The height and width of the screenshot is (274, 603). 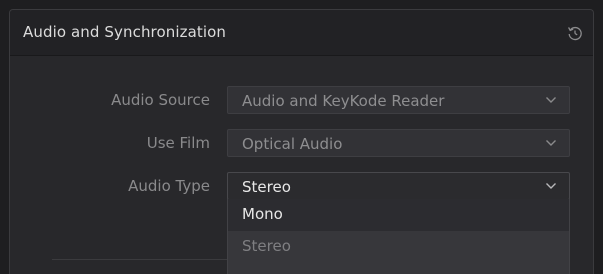 I want to click on audio-type-value: Stereo, so click(x=266, y=187).